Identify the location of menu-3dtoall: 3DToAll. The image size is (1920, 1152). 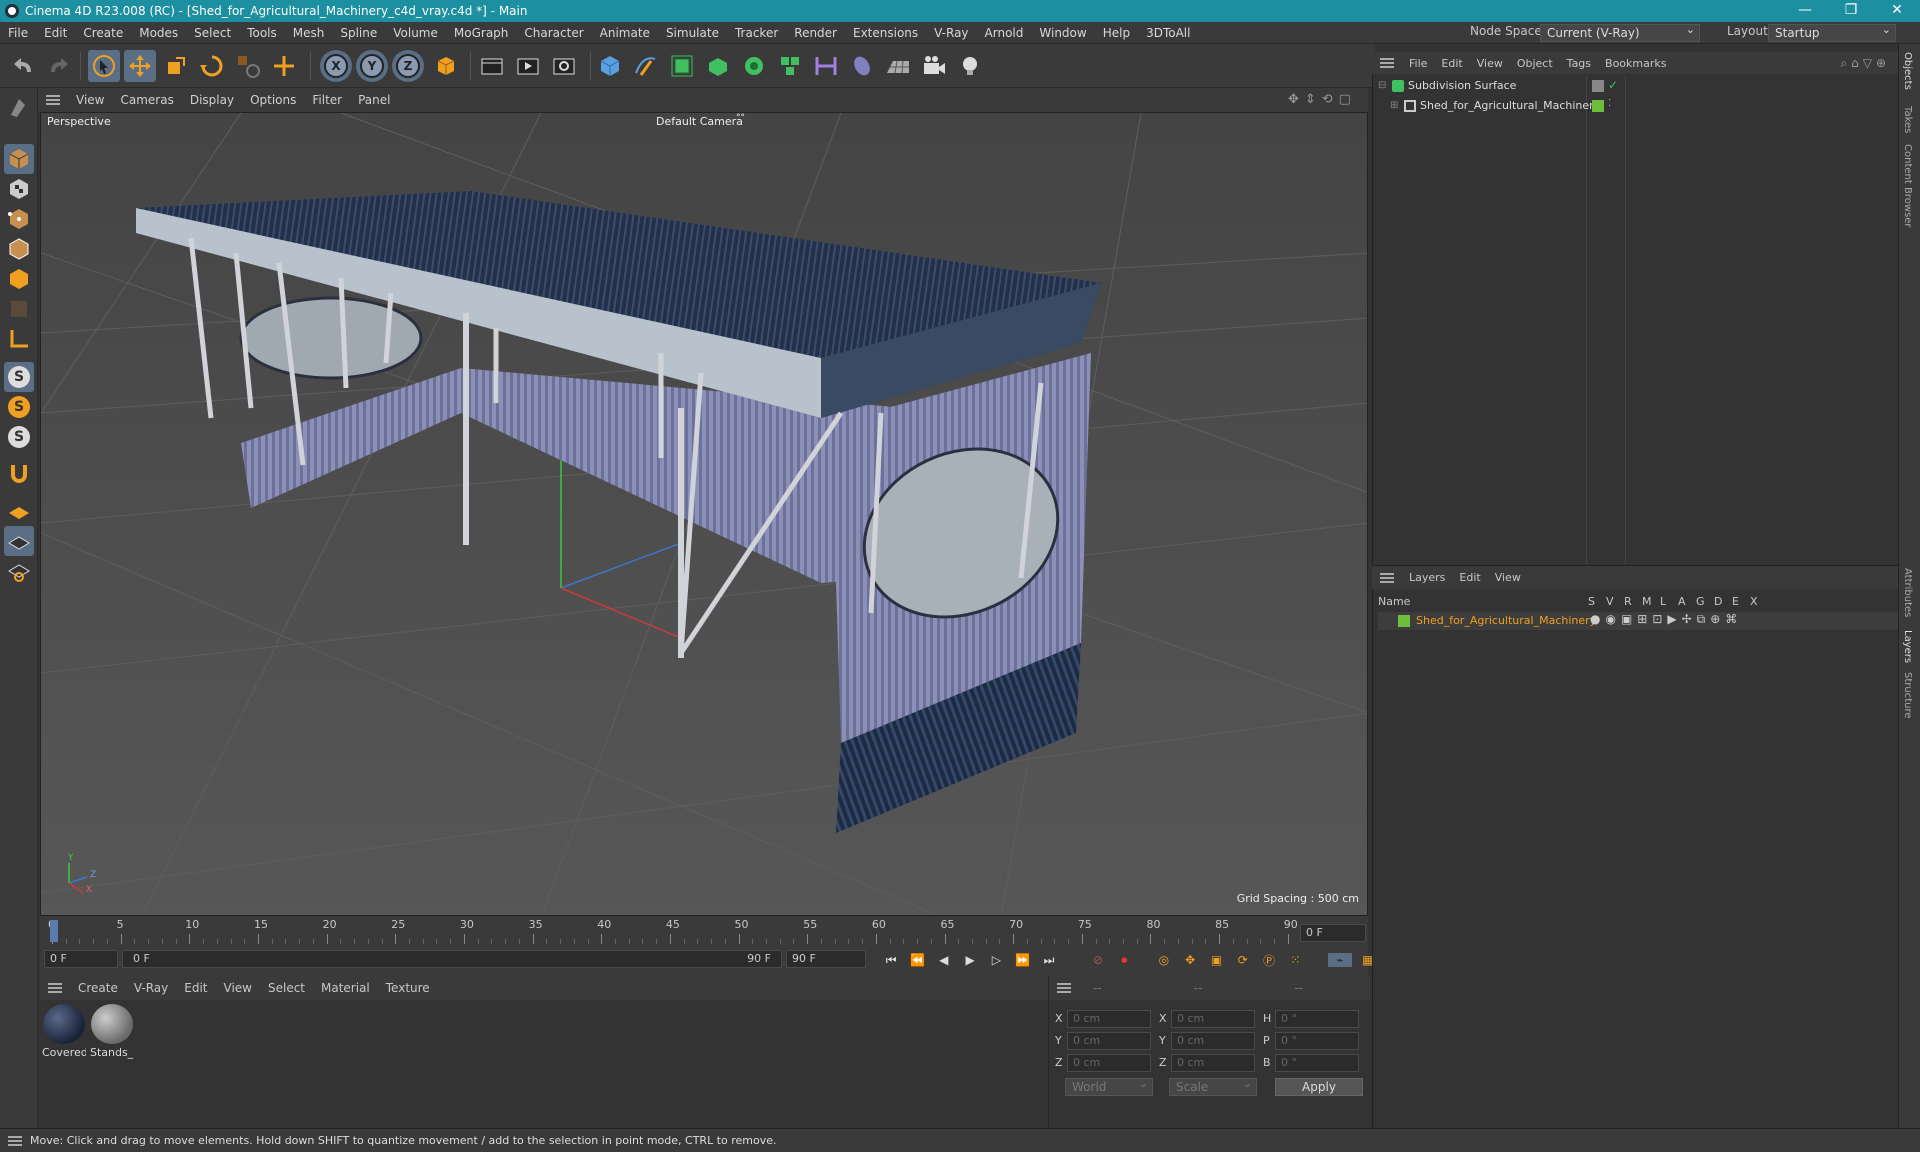
(1168, 33).